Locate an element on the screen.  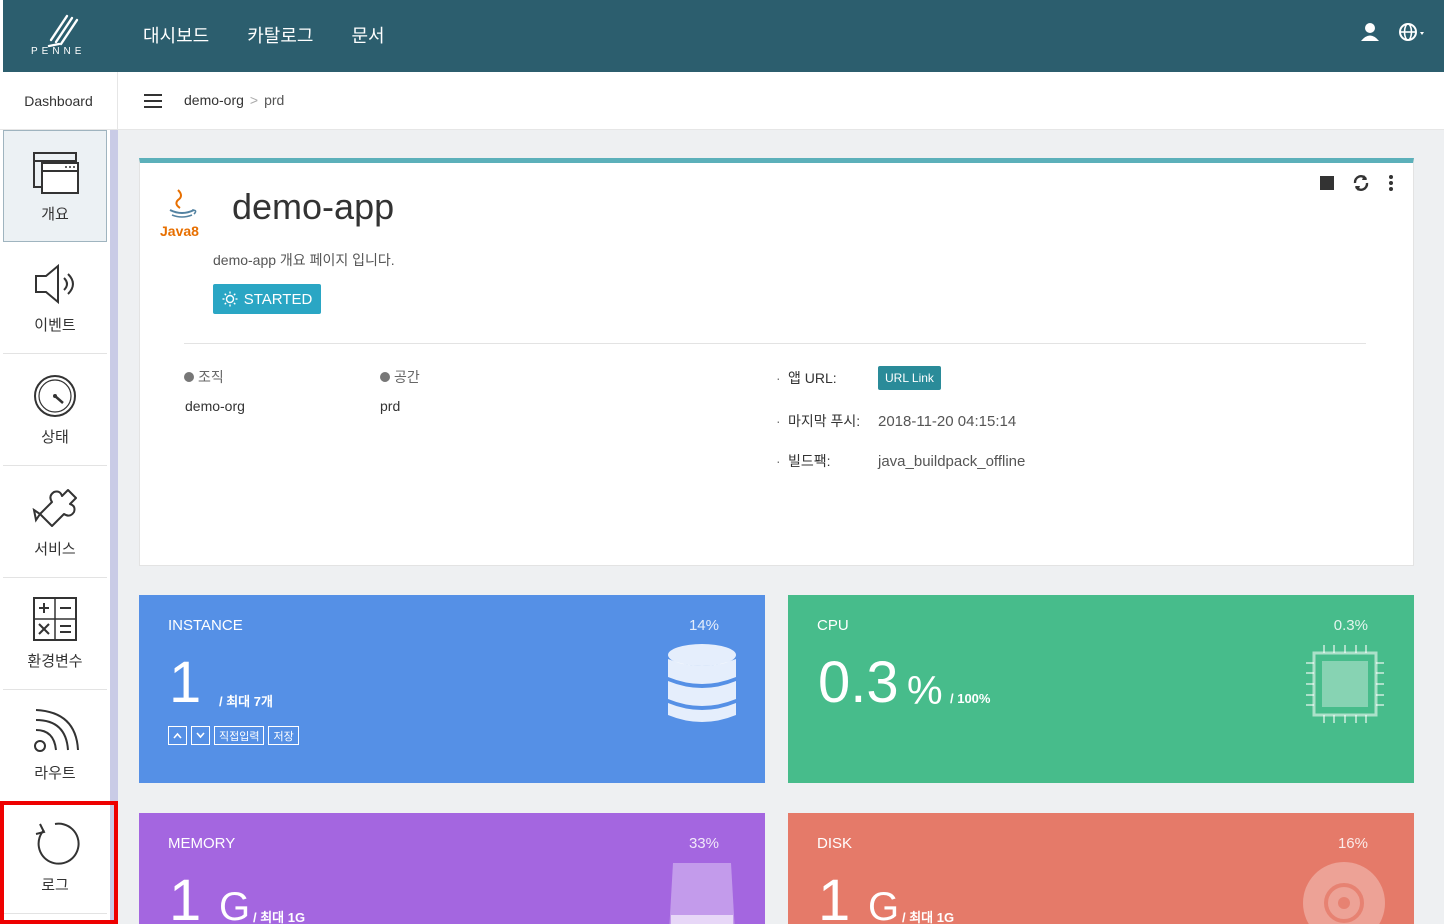
sidebar-item-status: 상태 is located at coordinates (55, 410).